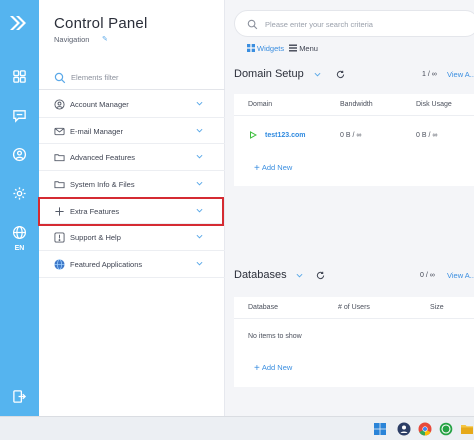 The image size is (474, 440). Describe the element at coordinates (380, 429) in the screenshot. I see `windows-start-icon` at that location.